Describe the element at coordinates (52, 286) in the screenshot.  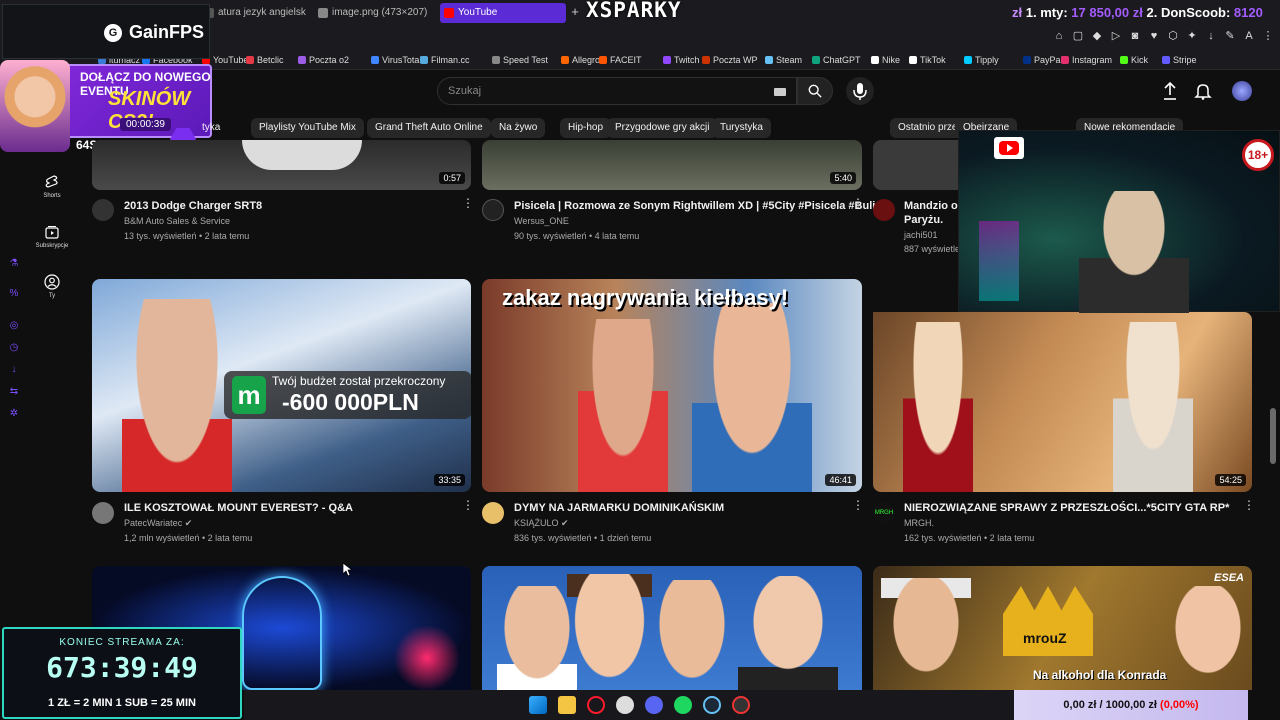
I see `nav-item-you: Ty` at that location.